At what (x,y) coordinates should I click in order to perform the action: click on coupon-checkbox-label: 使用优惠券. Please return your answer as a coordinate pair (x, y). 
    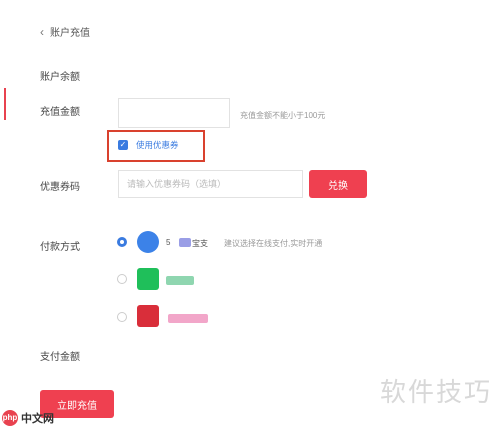
    Looking at the image, I should click on (157, 145).